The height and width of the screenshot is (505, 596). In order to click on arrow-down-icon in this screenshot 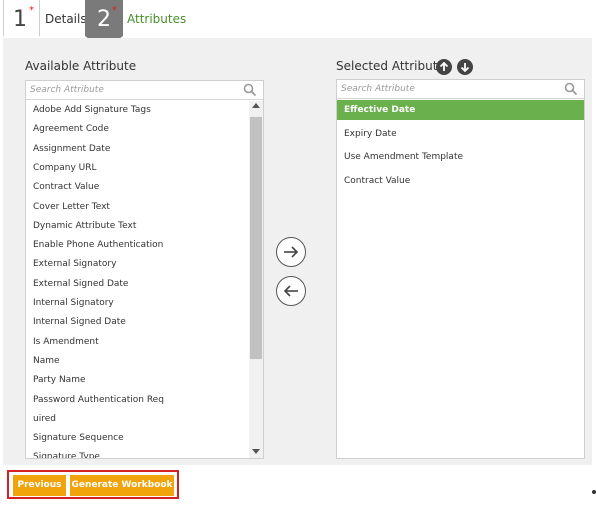, I will do `click(465, 68)`.